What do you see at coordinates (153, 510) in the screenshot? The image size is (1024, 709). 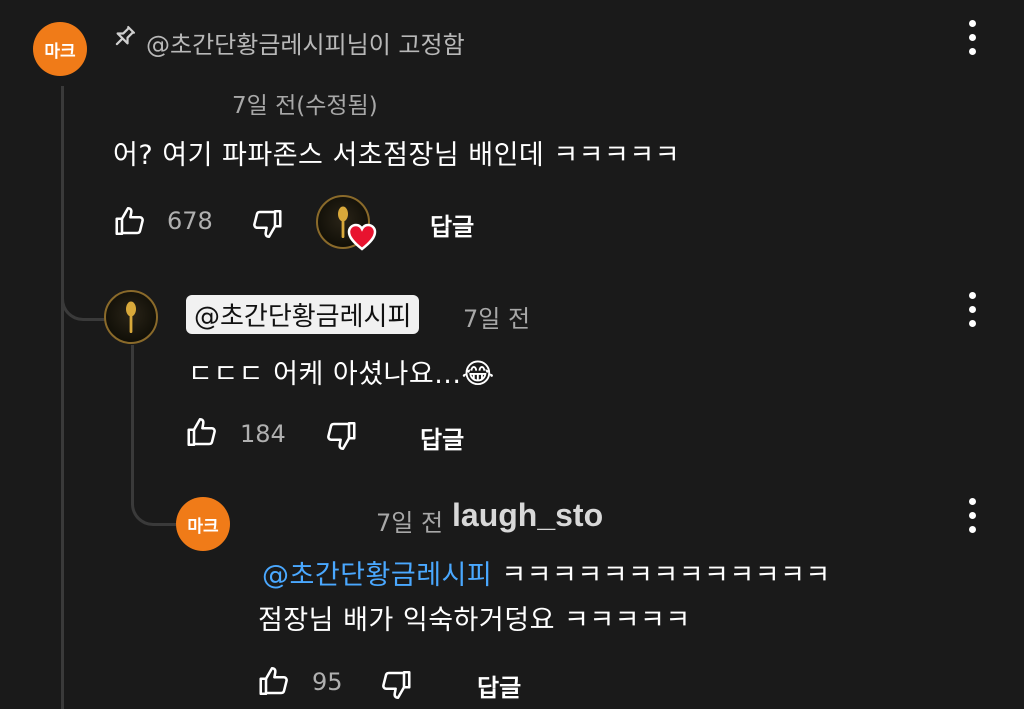 I see `thread-curve-reply2` at bounding box center [153, 510].